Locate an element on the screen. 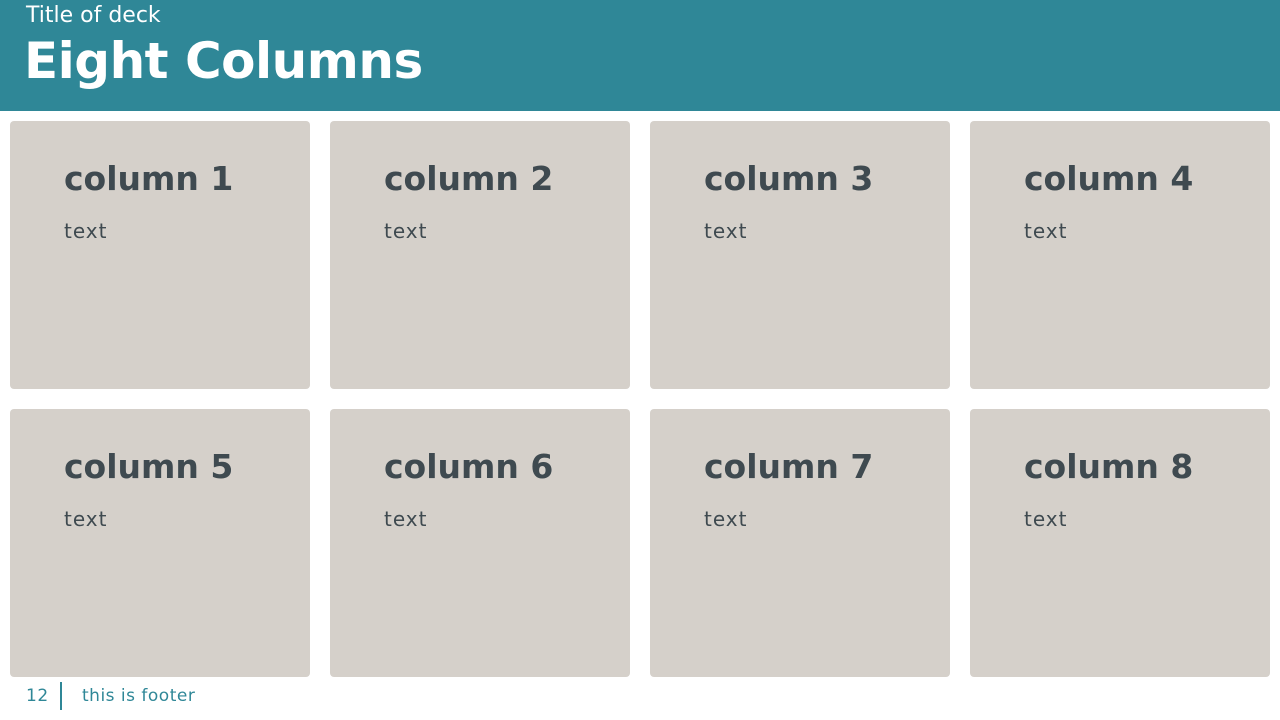  column-card-7: column 7 text is located at coordinates (800, 543).